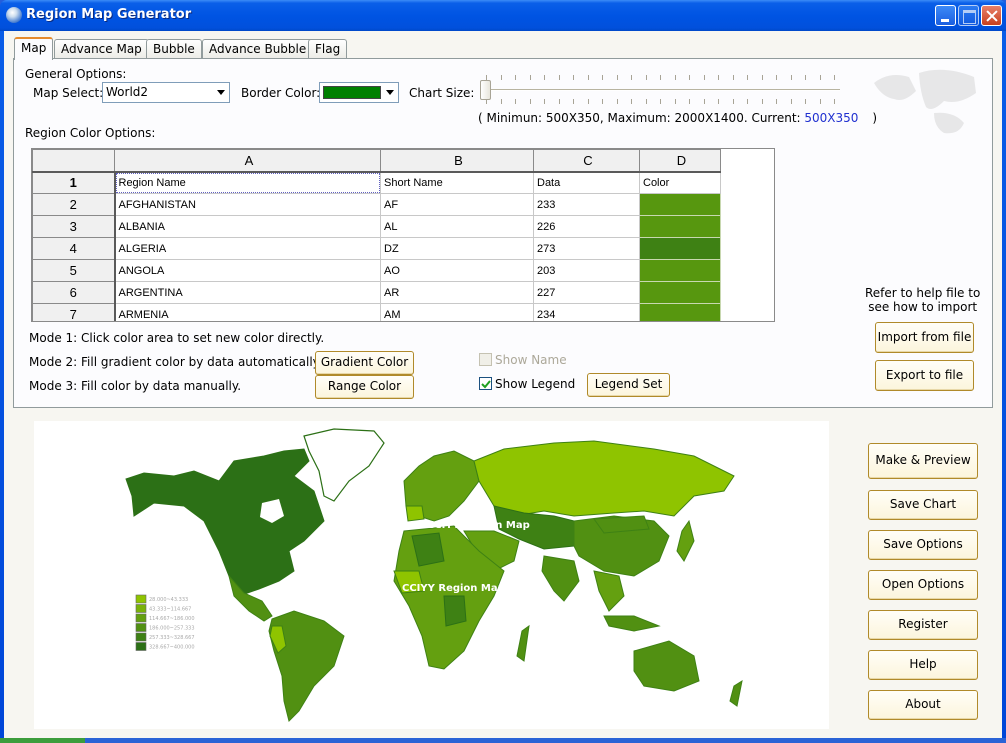  I want to click on slider-thumb, so click(485, 90).